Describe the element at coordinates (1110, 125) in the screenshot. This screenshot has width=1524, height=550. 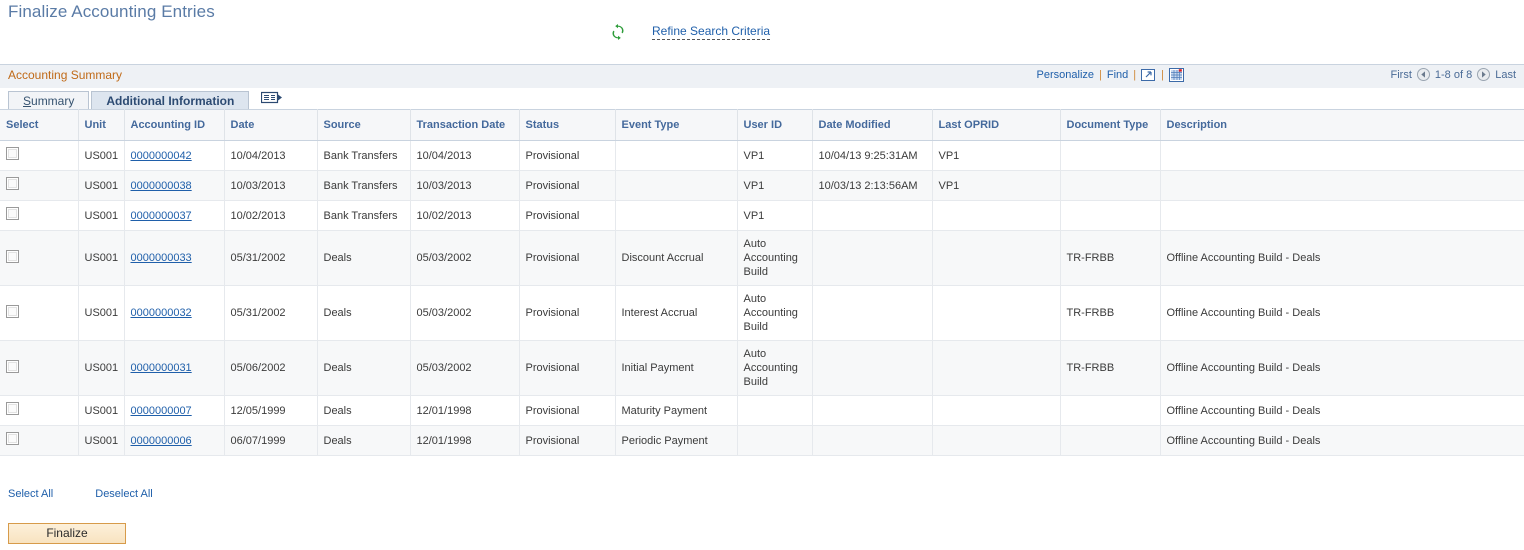
I see `column-header-document-type: Document Type` at that location.